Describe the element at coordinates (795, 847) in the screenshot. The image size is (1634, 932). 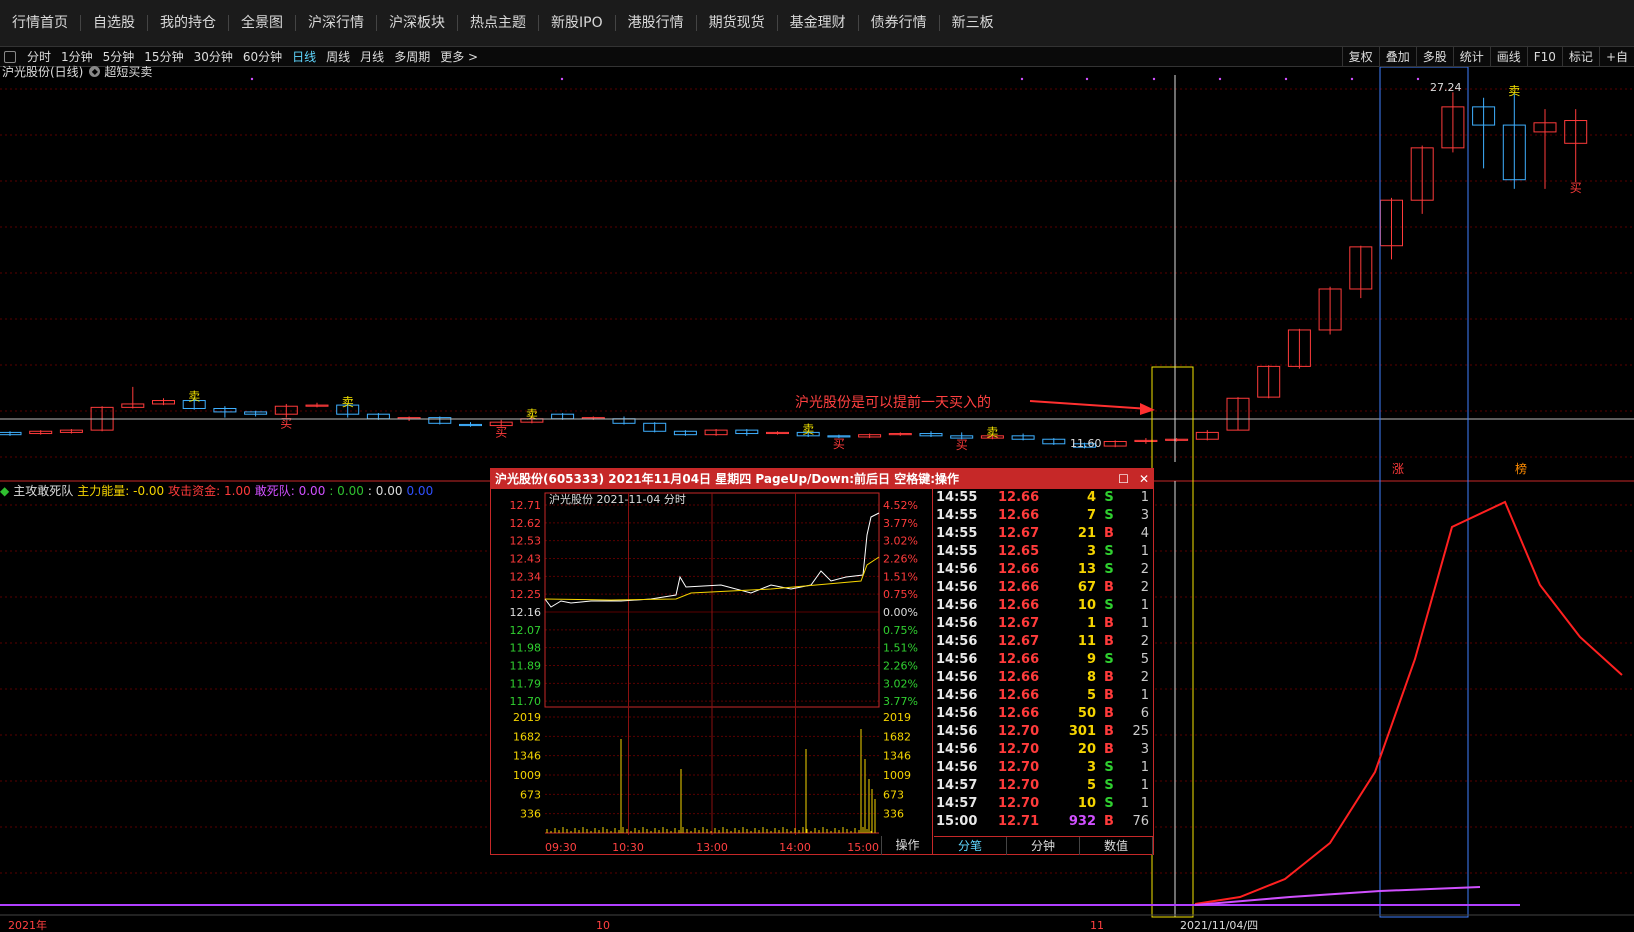
I see `time-axis-label: 14:00` at that location.